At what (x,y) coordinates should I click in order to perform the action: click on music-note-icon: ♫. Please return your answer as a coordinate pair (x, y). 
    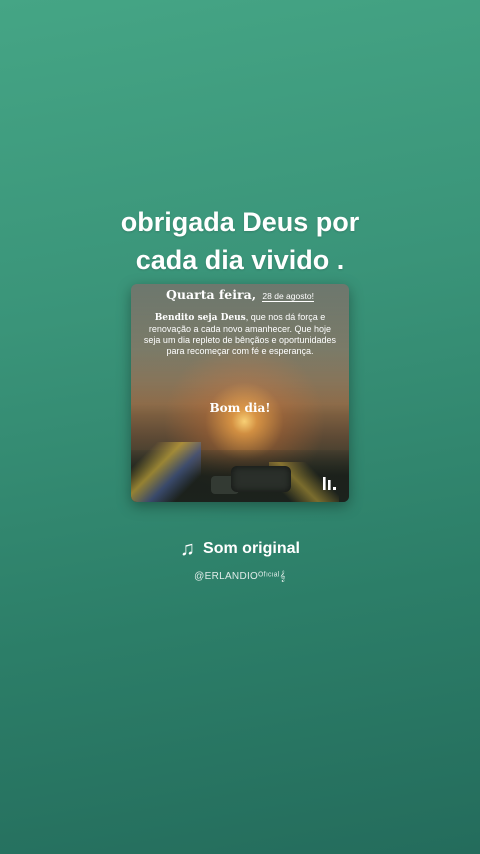
    Looking at the image, I should click on (188, 549).